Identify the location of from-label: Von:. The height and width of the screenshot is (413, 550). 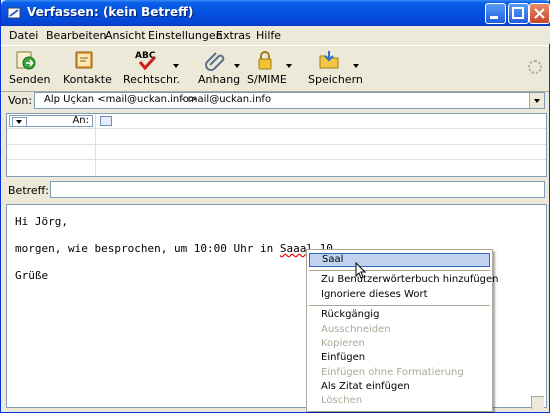
(20, 100).